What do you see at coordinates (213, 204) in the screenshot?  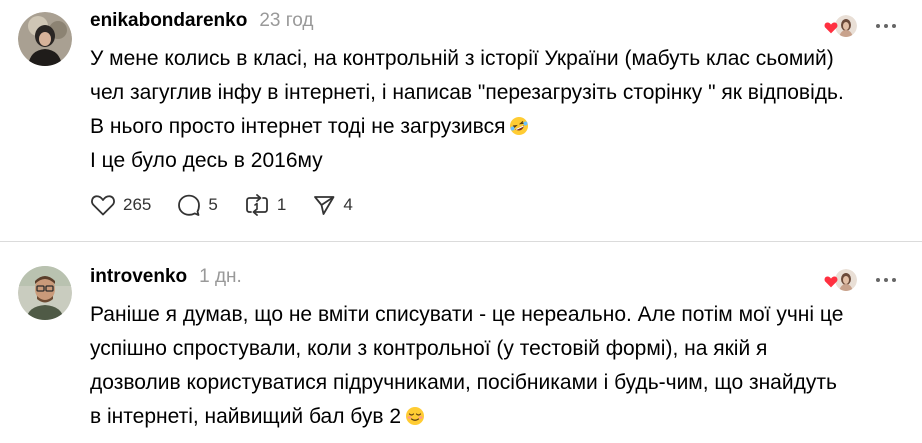 I see `reply-count: 5` at bounding box center [213, 204].